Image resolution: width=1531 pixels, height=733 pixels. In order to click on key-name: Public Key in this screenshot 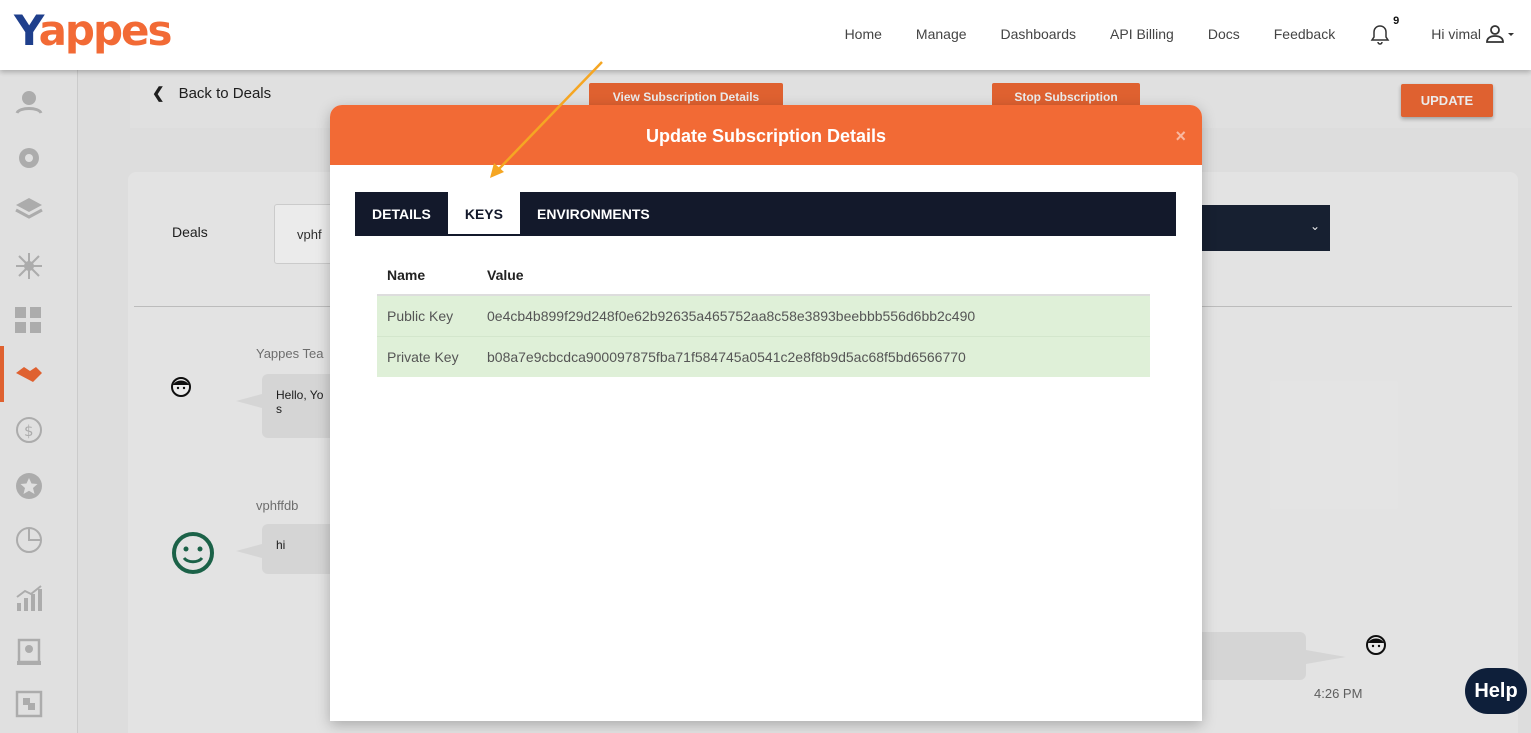, I will do `click(432, 315)`.